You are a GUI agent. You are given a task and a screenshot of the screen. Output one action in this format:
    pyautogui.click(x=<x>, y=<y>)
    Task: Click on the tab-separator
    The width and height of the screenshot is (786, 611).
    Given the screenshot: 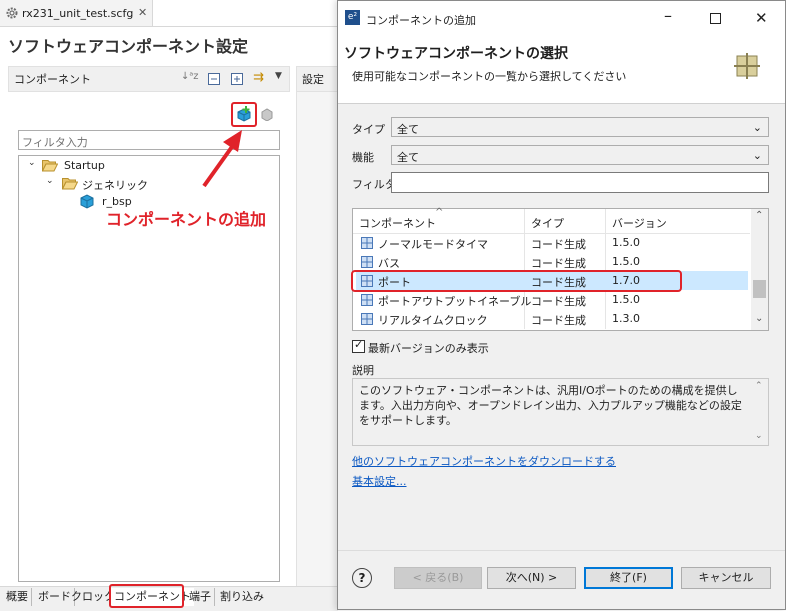 What is the action you would take?
    pyautogui.click(x=169, y=26)
    